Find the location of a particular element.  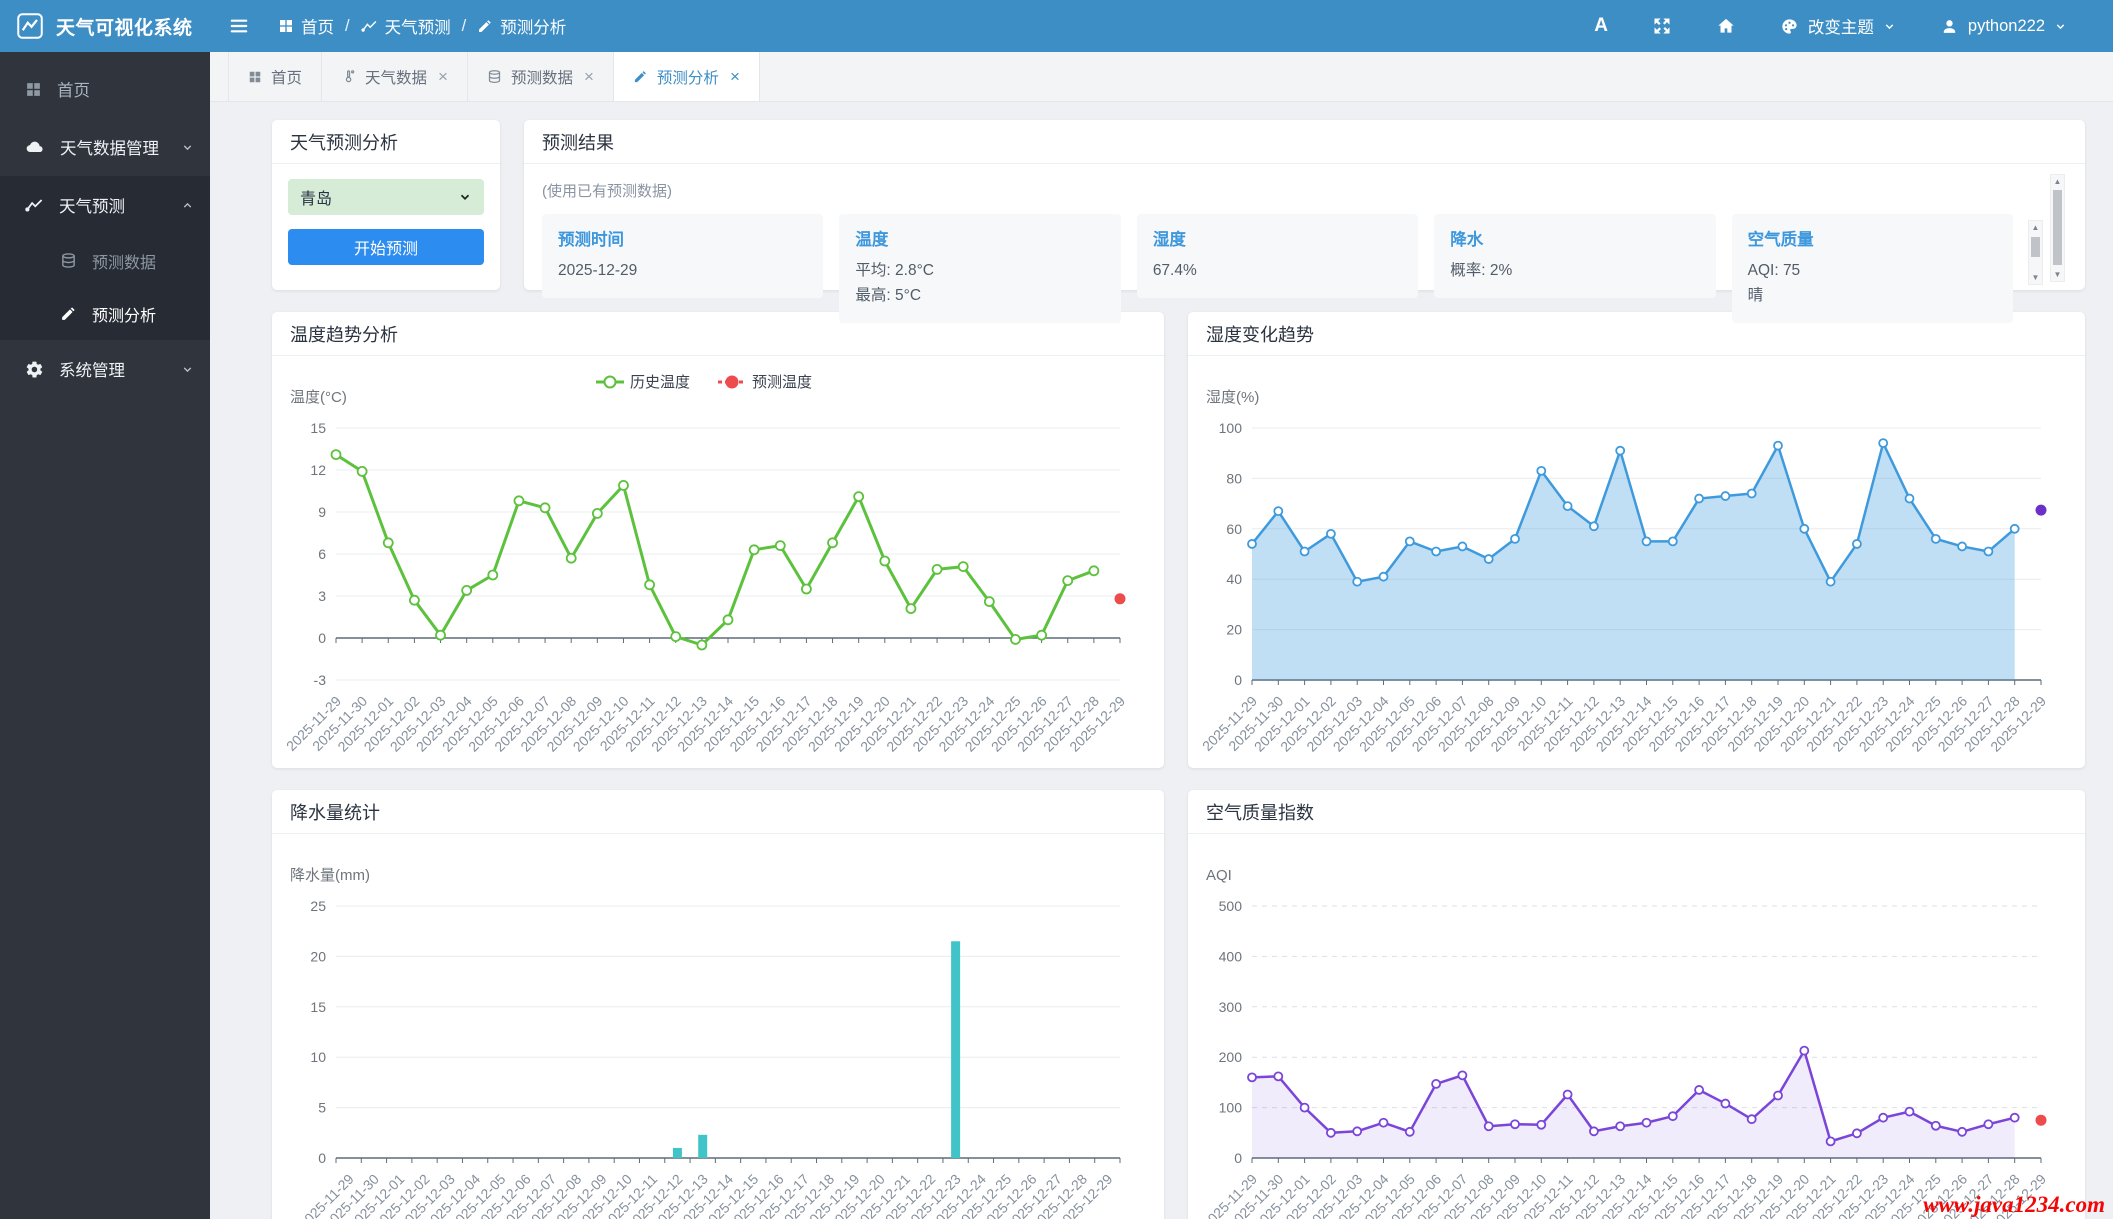

chart-title: 降水量统计 is located at coordinates (718, 812).